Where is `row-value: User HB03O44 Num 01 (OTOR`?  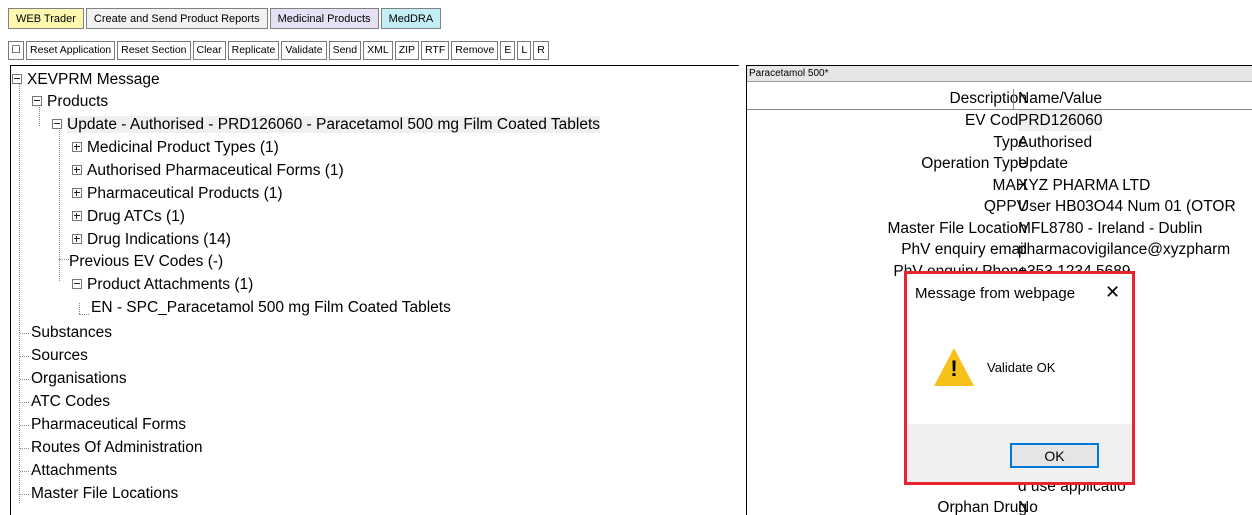 row-value: User HB03O44 Num 01 (OTOR is located at coordinates (1127, 206).